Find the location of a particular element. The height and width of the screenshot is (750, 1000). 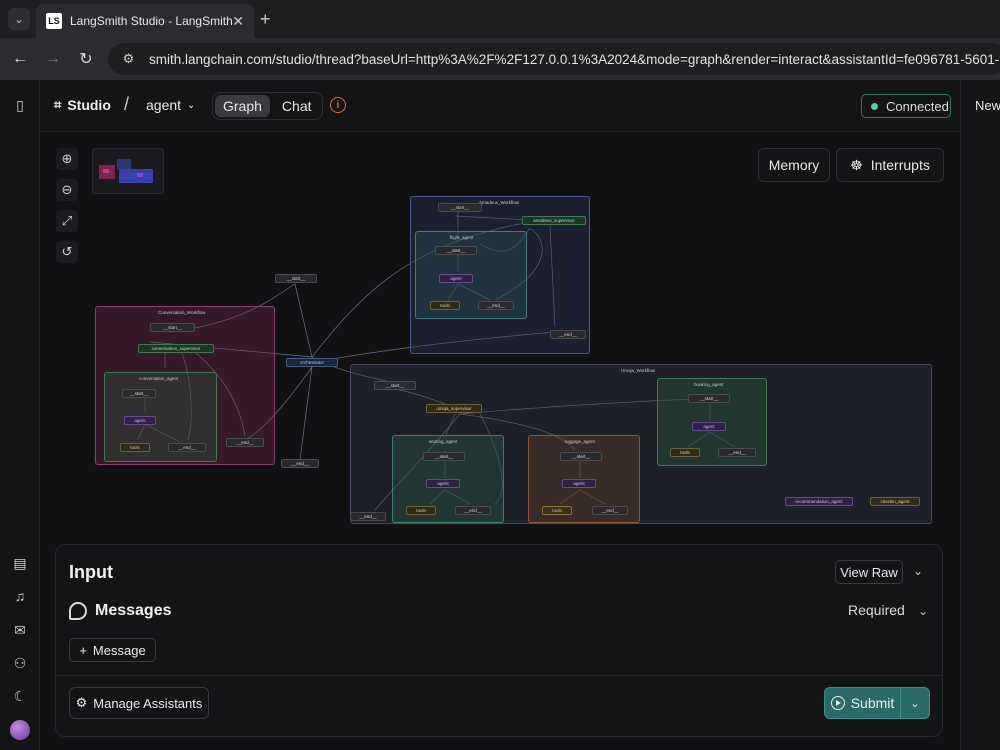

back-arrow-icon: ← is located at coordinates (20, 59).